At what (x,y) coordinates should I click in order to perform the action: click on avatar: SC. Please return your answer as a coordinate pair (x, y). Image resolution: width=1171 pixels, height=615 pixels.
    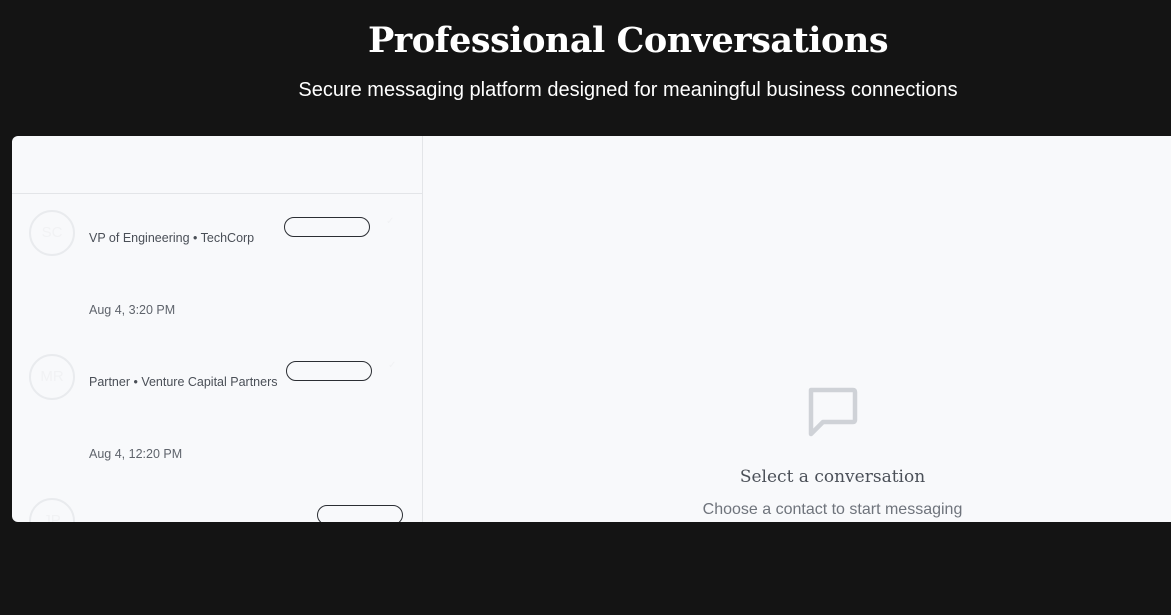
    Looking at the image, I should click on (52, 233).